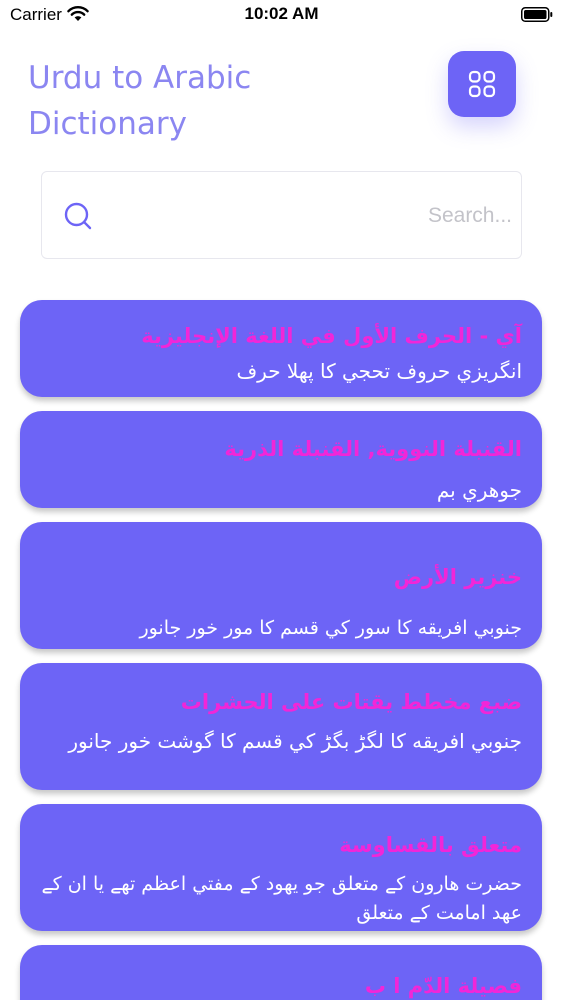 The image size is (563, 1000). I want to click on menu-button, so click(482, 84).